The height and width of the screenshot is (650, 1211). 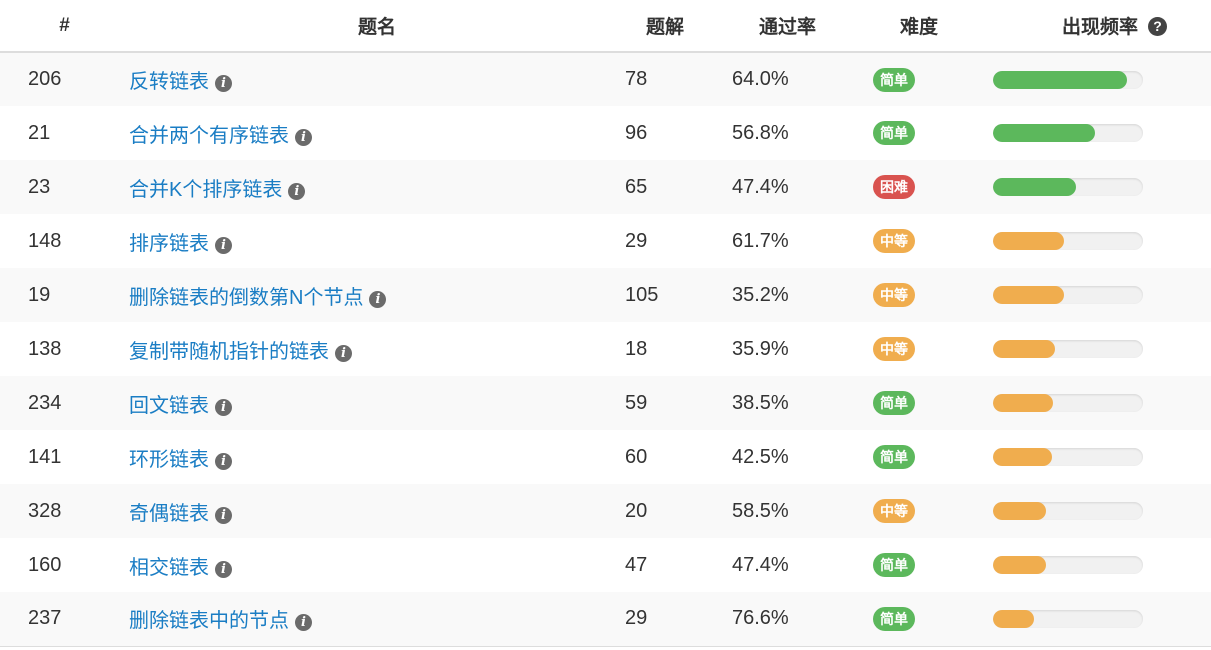 What do you see at coordinates (760, 294) in the screenshot?
I see `acceptance-rate: 35.2%` at bounding box center [760, 294].